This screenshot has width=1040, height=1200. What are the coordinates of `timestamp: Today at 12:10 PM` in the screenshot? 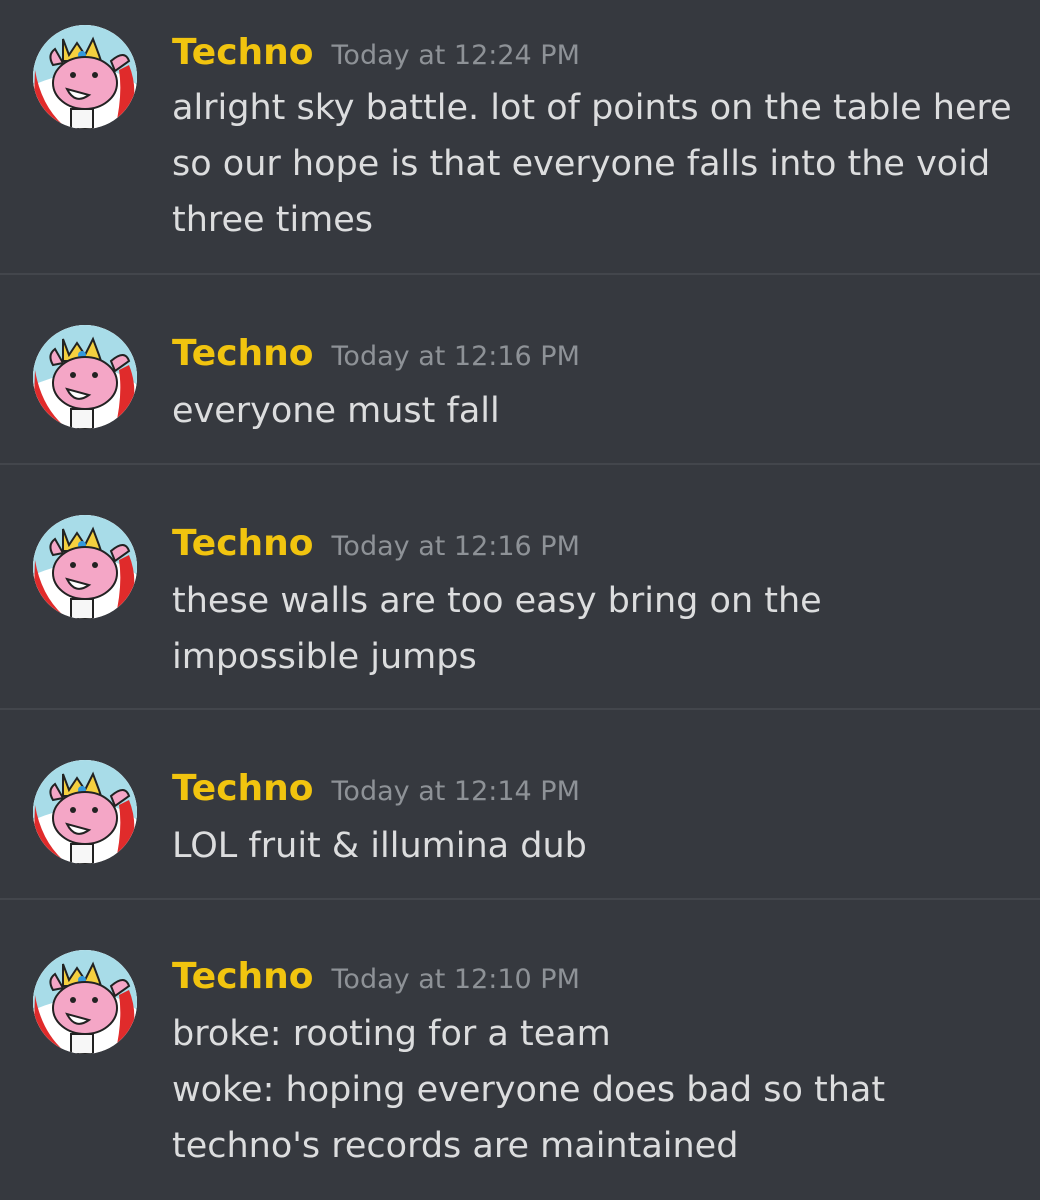 It's located at (455, 979).